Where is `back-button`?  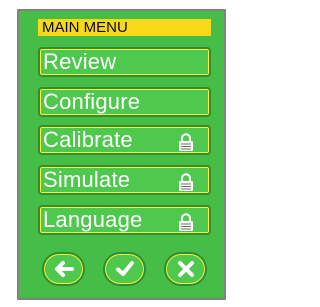 back-button is located at coordinates (63, 269).